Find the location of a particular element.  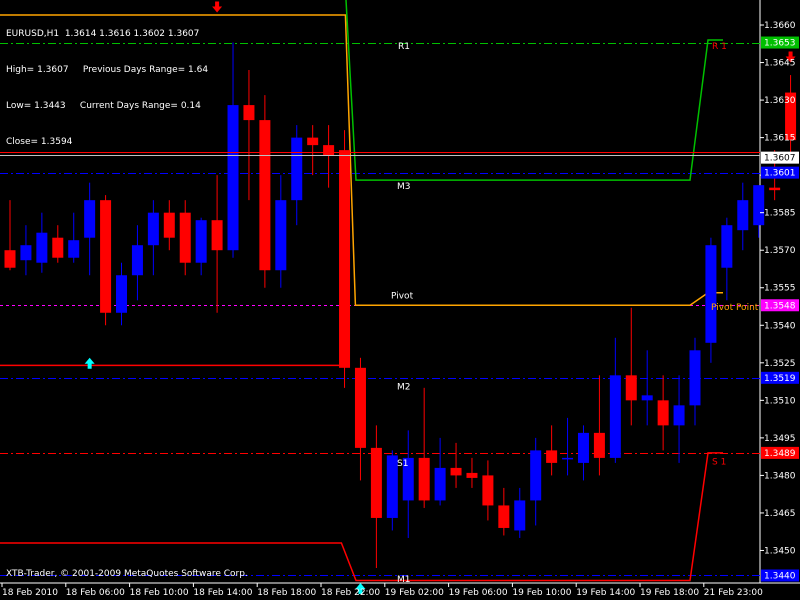

y-tick-label: 1.3615 is located at coordinates (780, 139).